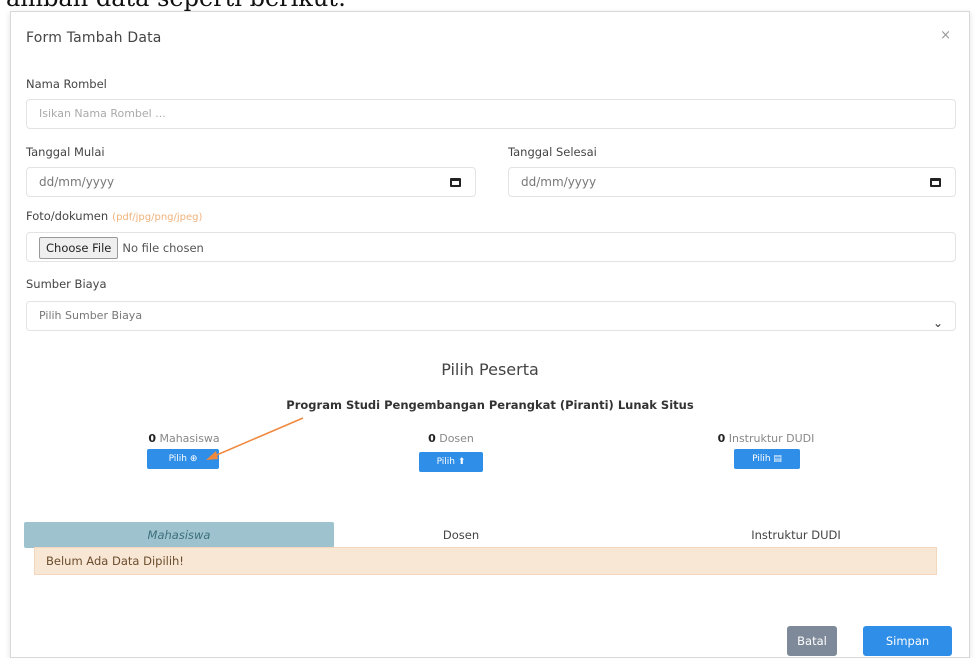 This screenshot has height=658, width=975. I want to click on instruktur-dudi-counter-label: Instruktur DUDI, so click(771, 438).